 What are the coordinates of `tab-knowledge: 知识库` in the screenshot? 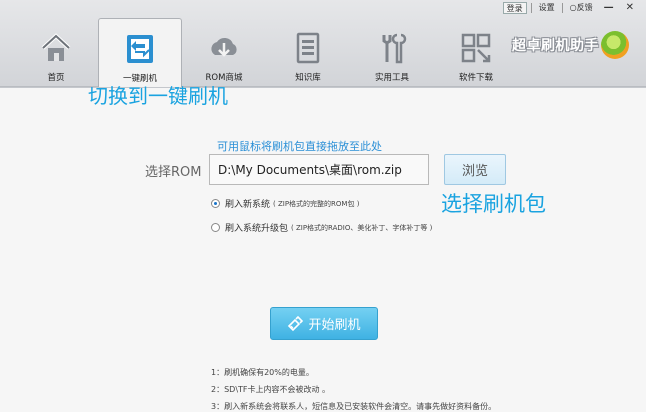 It's located at (308, 52).